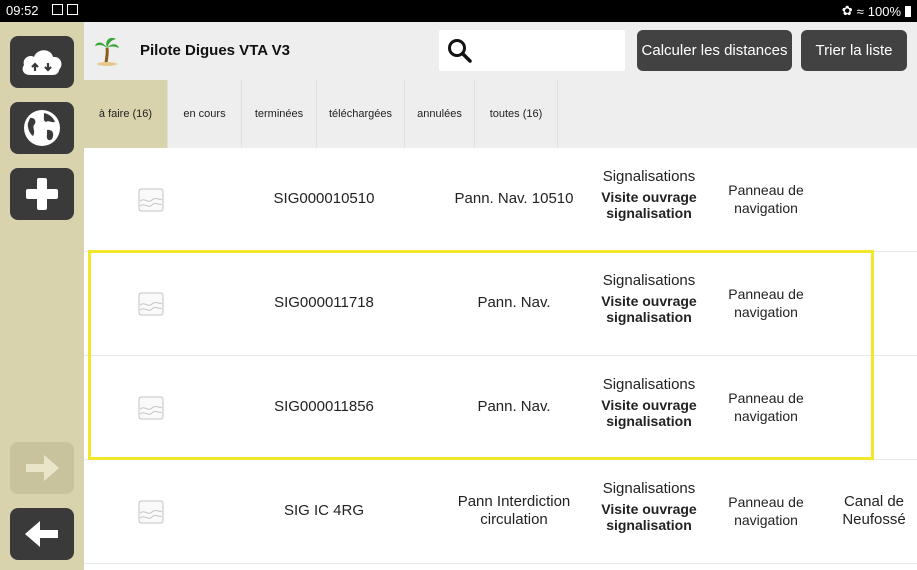 Image resolution: width=917 pixels, height=570 pixels. Describe the element at coordinates (908, 11) in the screenshot. I see `battery-icon` at that location.